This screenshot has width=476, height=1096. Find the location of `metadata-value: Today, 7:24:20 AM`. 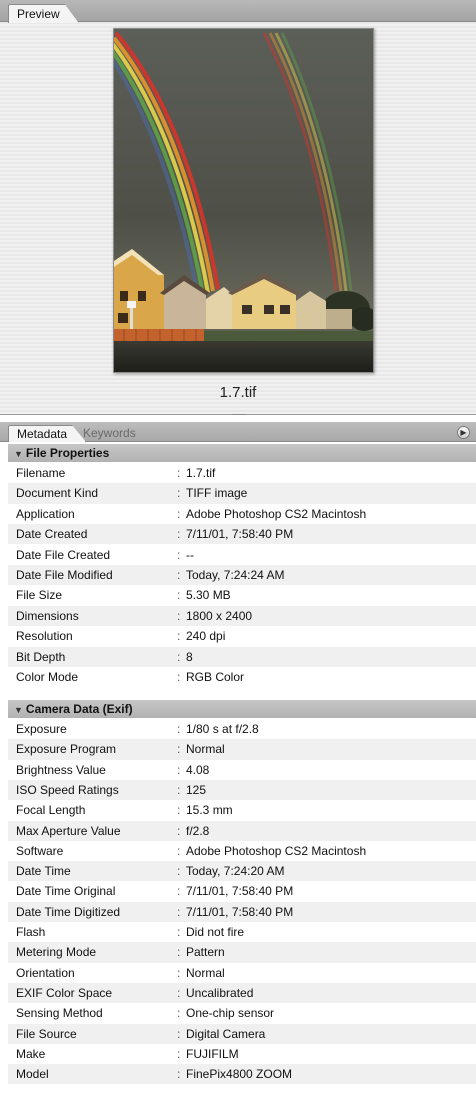

metadata-value: Today, 7:24:20 AM is located at coordinates (235, 871).